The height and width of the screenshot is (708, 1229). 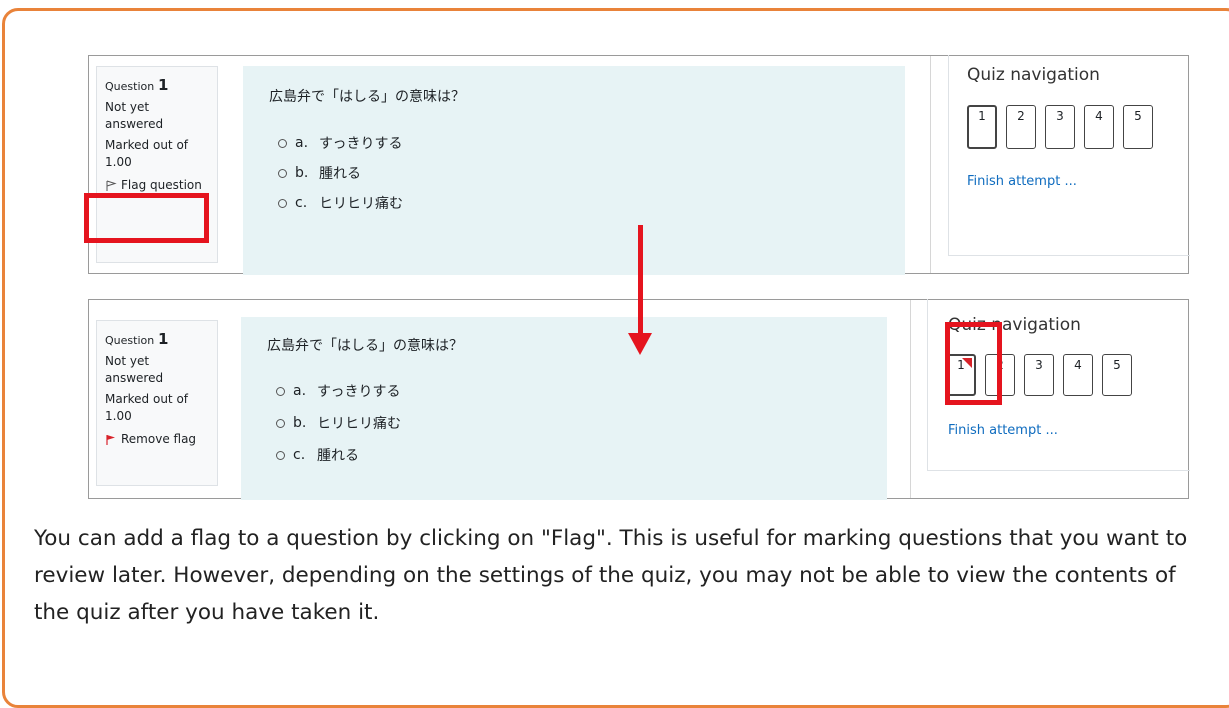 What do you see at coordinates (146, 218) in the screenshot?
I see `highlight-box-flag` at bounding box center [146, 218].